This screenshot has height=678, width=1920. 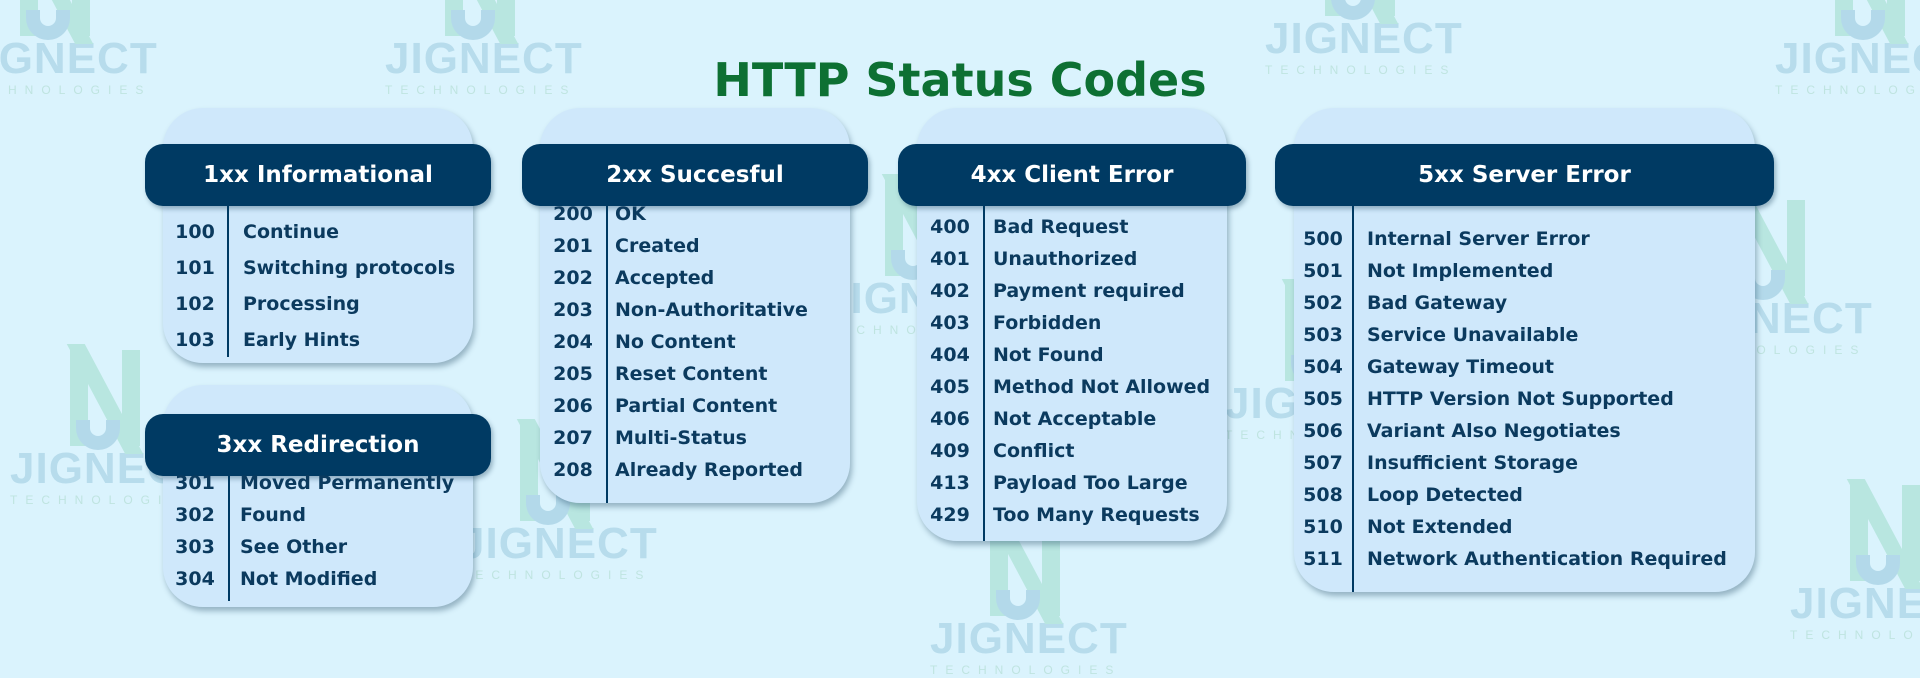 I want to click on status-label: Not Extended, so click(x=1440, y=527).